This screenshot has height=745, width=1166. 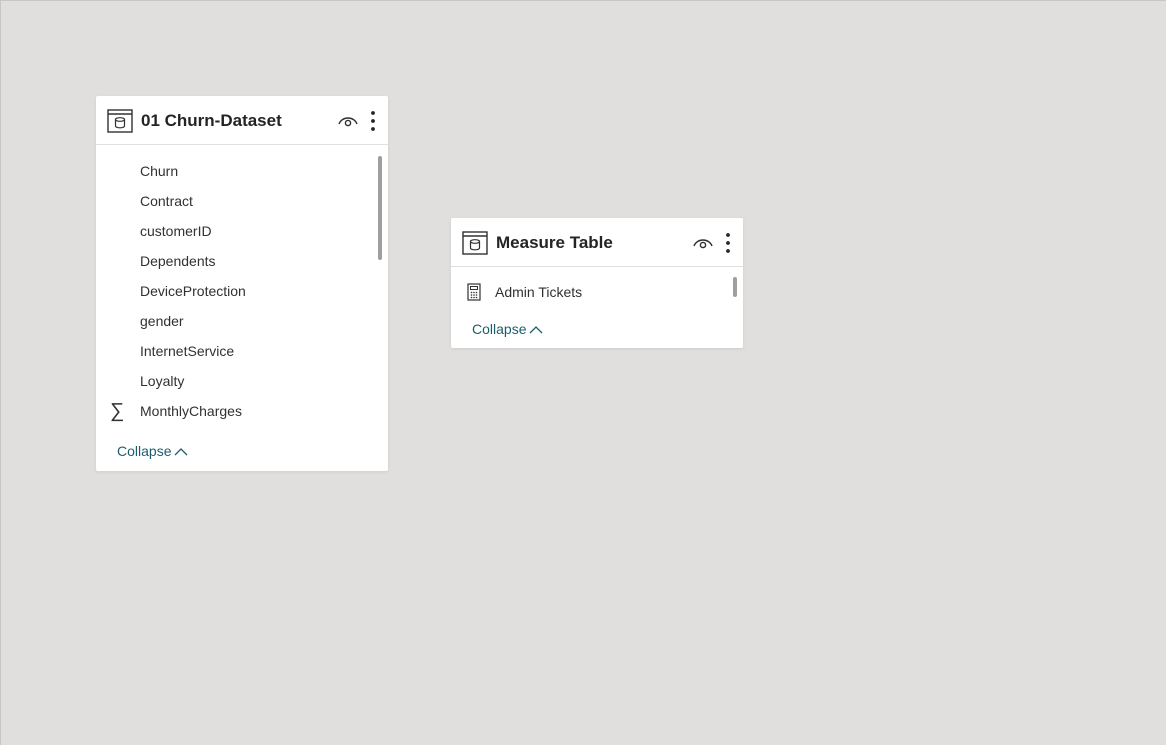 What do you see at coordinates (539, 292) in the screenshot?
I see `field-label: Admin Tickets` at bounding box center [539, 292].